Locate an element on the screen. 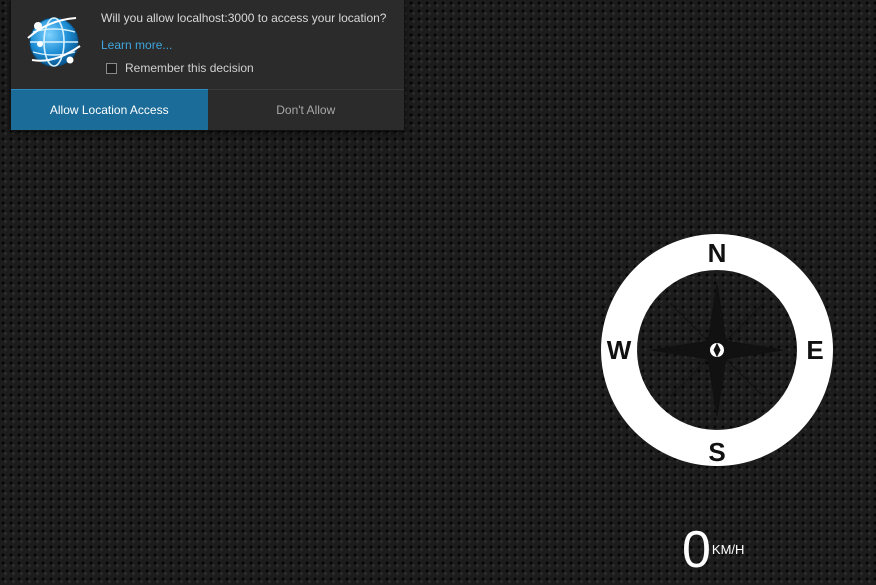 This screenshot has width=876, height=585. popup-buttons: Allow Location Access Don't Allow is located at coordinates (207, 109).